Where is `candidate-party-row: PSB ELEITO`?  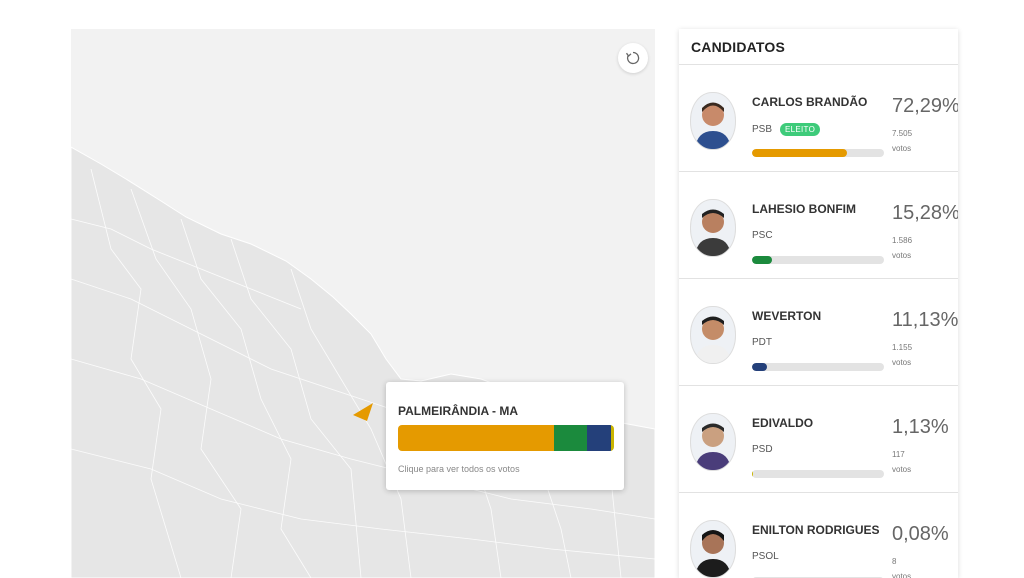 candidate-party-row: PSB ELEITO is located at coordinates (786, 129).